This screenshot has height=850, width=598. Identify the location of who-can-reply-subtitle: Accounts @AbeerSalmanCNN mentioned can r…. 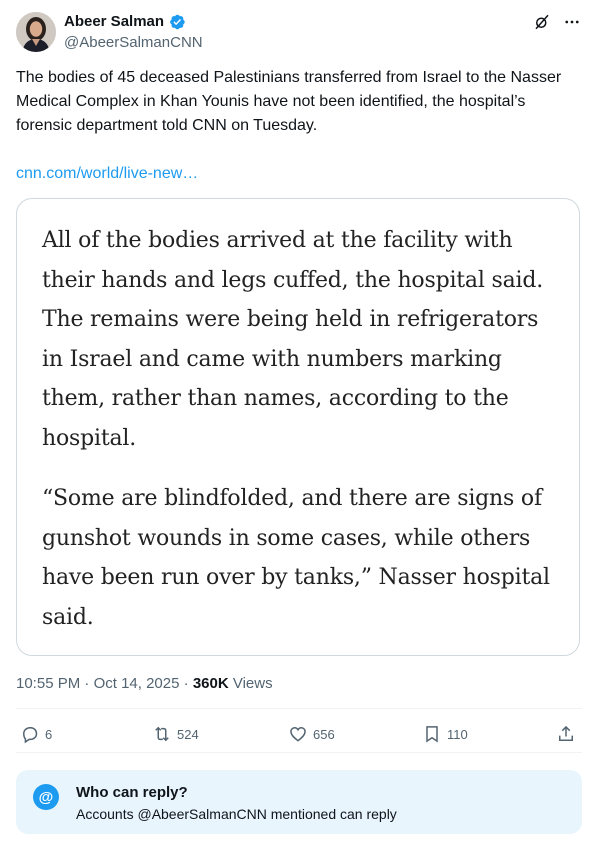
(236, 814).